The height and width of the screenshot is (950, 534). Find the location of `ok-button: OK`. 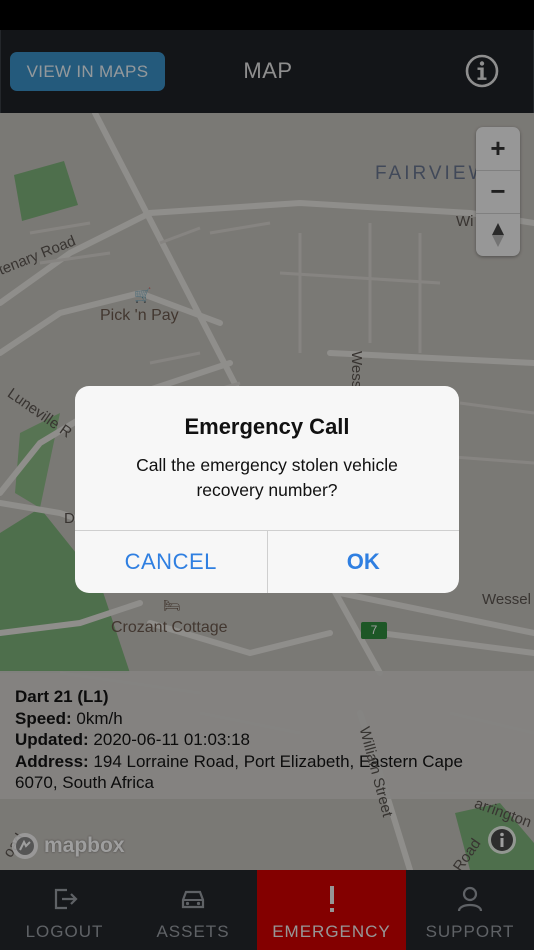

ok-button: OK is located at coordinates (363, 562).